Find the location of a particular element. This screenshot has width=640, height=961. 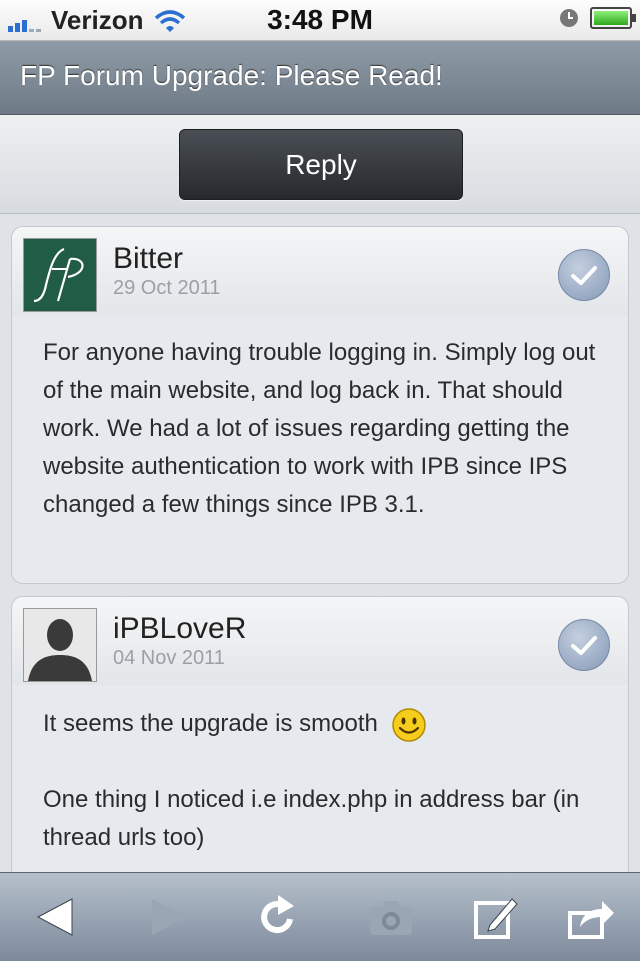

back-icon is located at coordinates (56, 917).